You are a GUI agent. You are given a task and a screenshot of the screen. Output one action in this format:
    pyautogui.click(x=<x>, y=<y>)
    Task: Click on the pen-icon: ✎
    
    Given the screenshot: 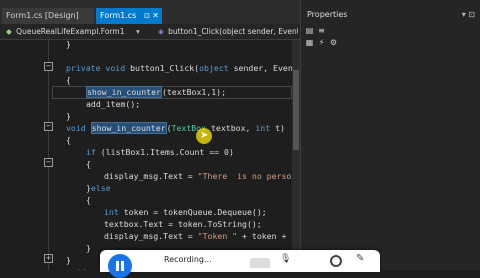 What is the action you would take?
    pyautogui.click(x=360, y=258)
    